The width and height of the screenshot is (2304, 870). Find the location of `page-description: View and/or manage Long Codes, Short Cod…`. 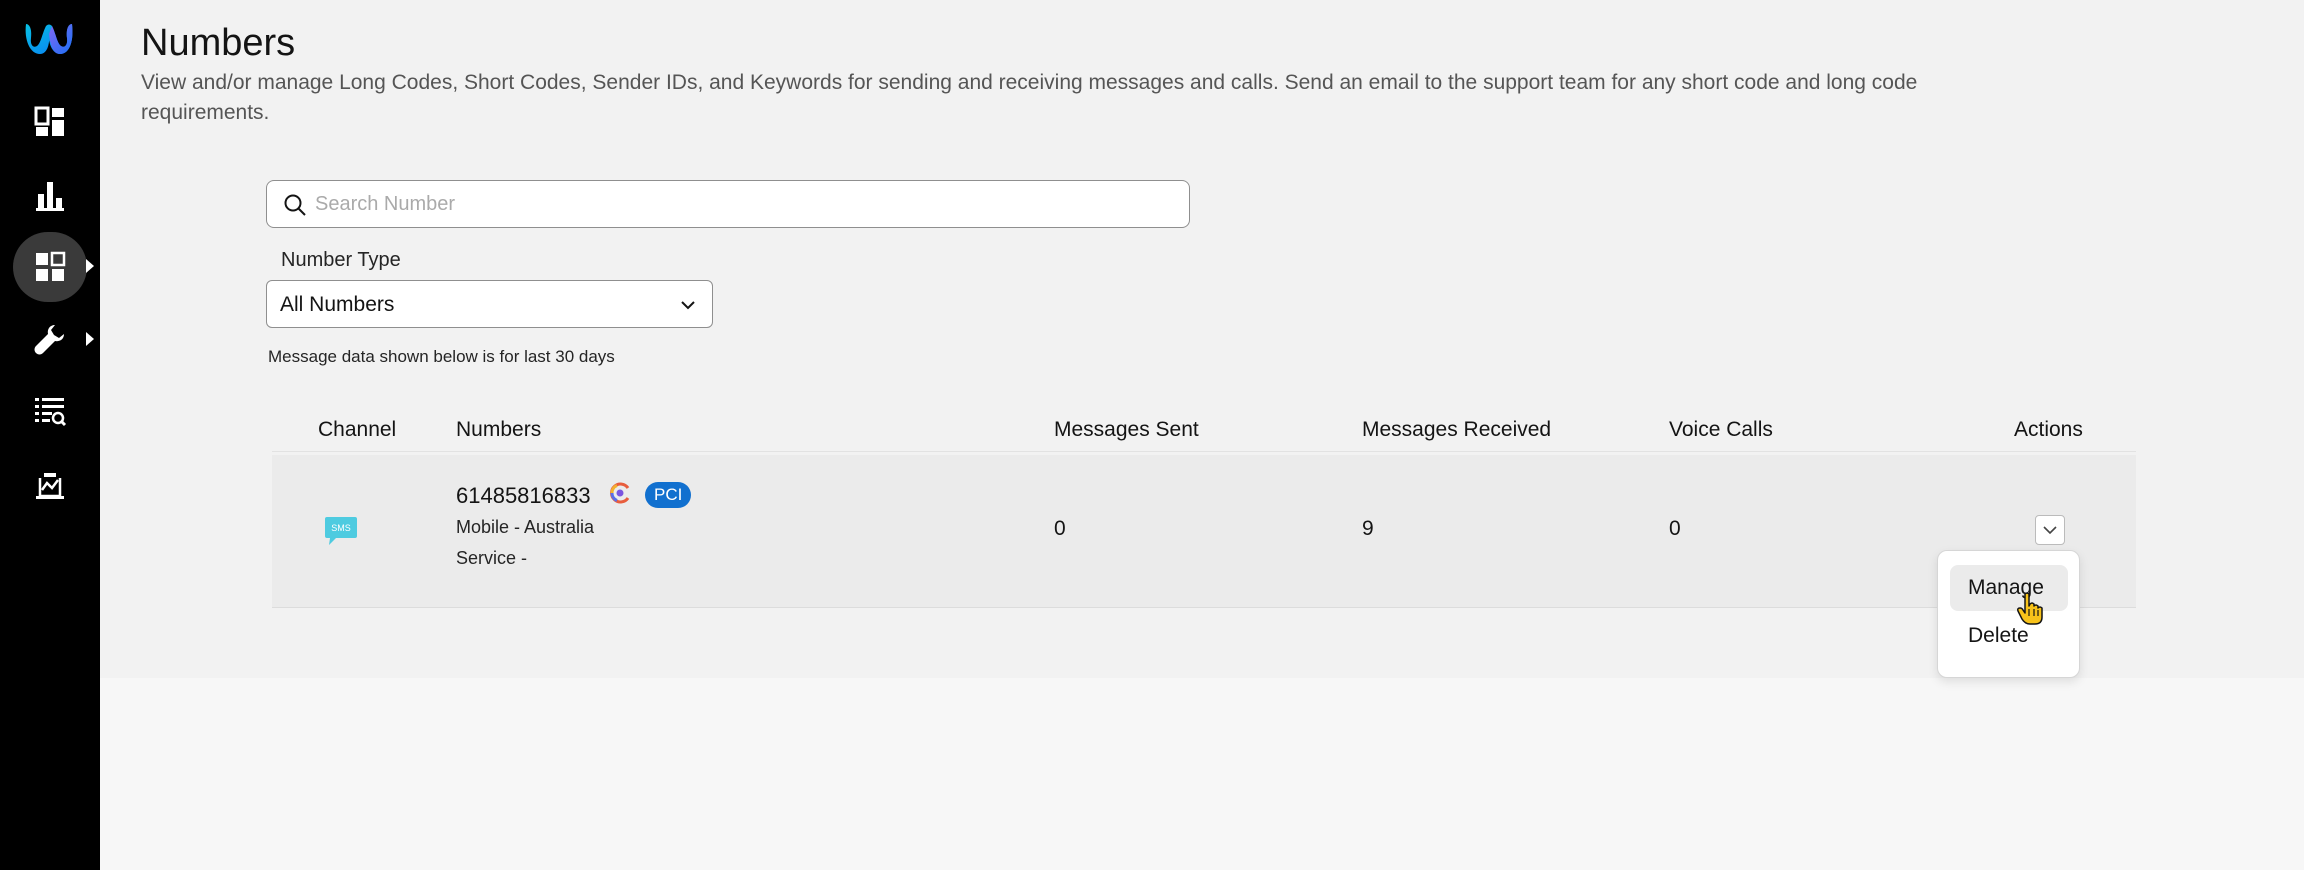

page-description: View and/or manage Long Codes, Short Cod… is located at coordinates (1029, 97).